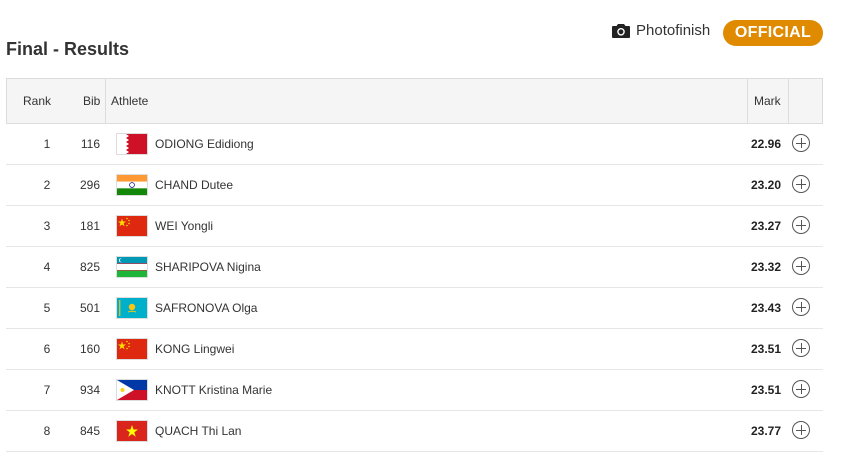 Image resolution: width=842 pixels, height=476 pixels. I want to click on athlete-name: WEI Yongli, so click(184, 226).